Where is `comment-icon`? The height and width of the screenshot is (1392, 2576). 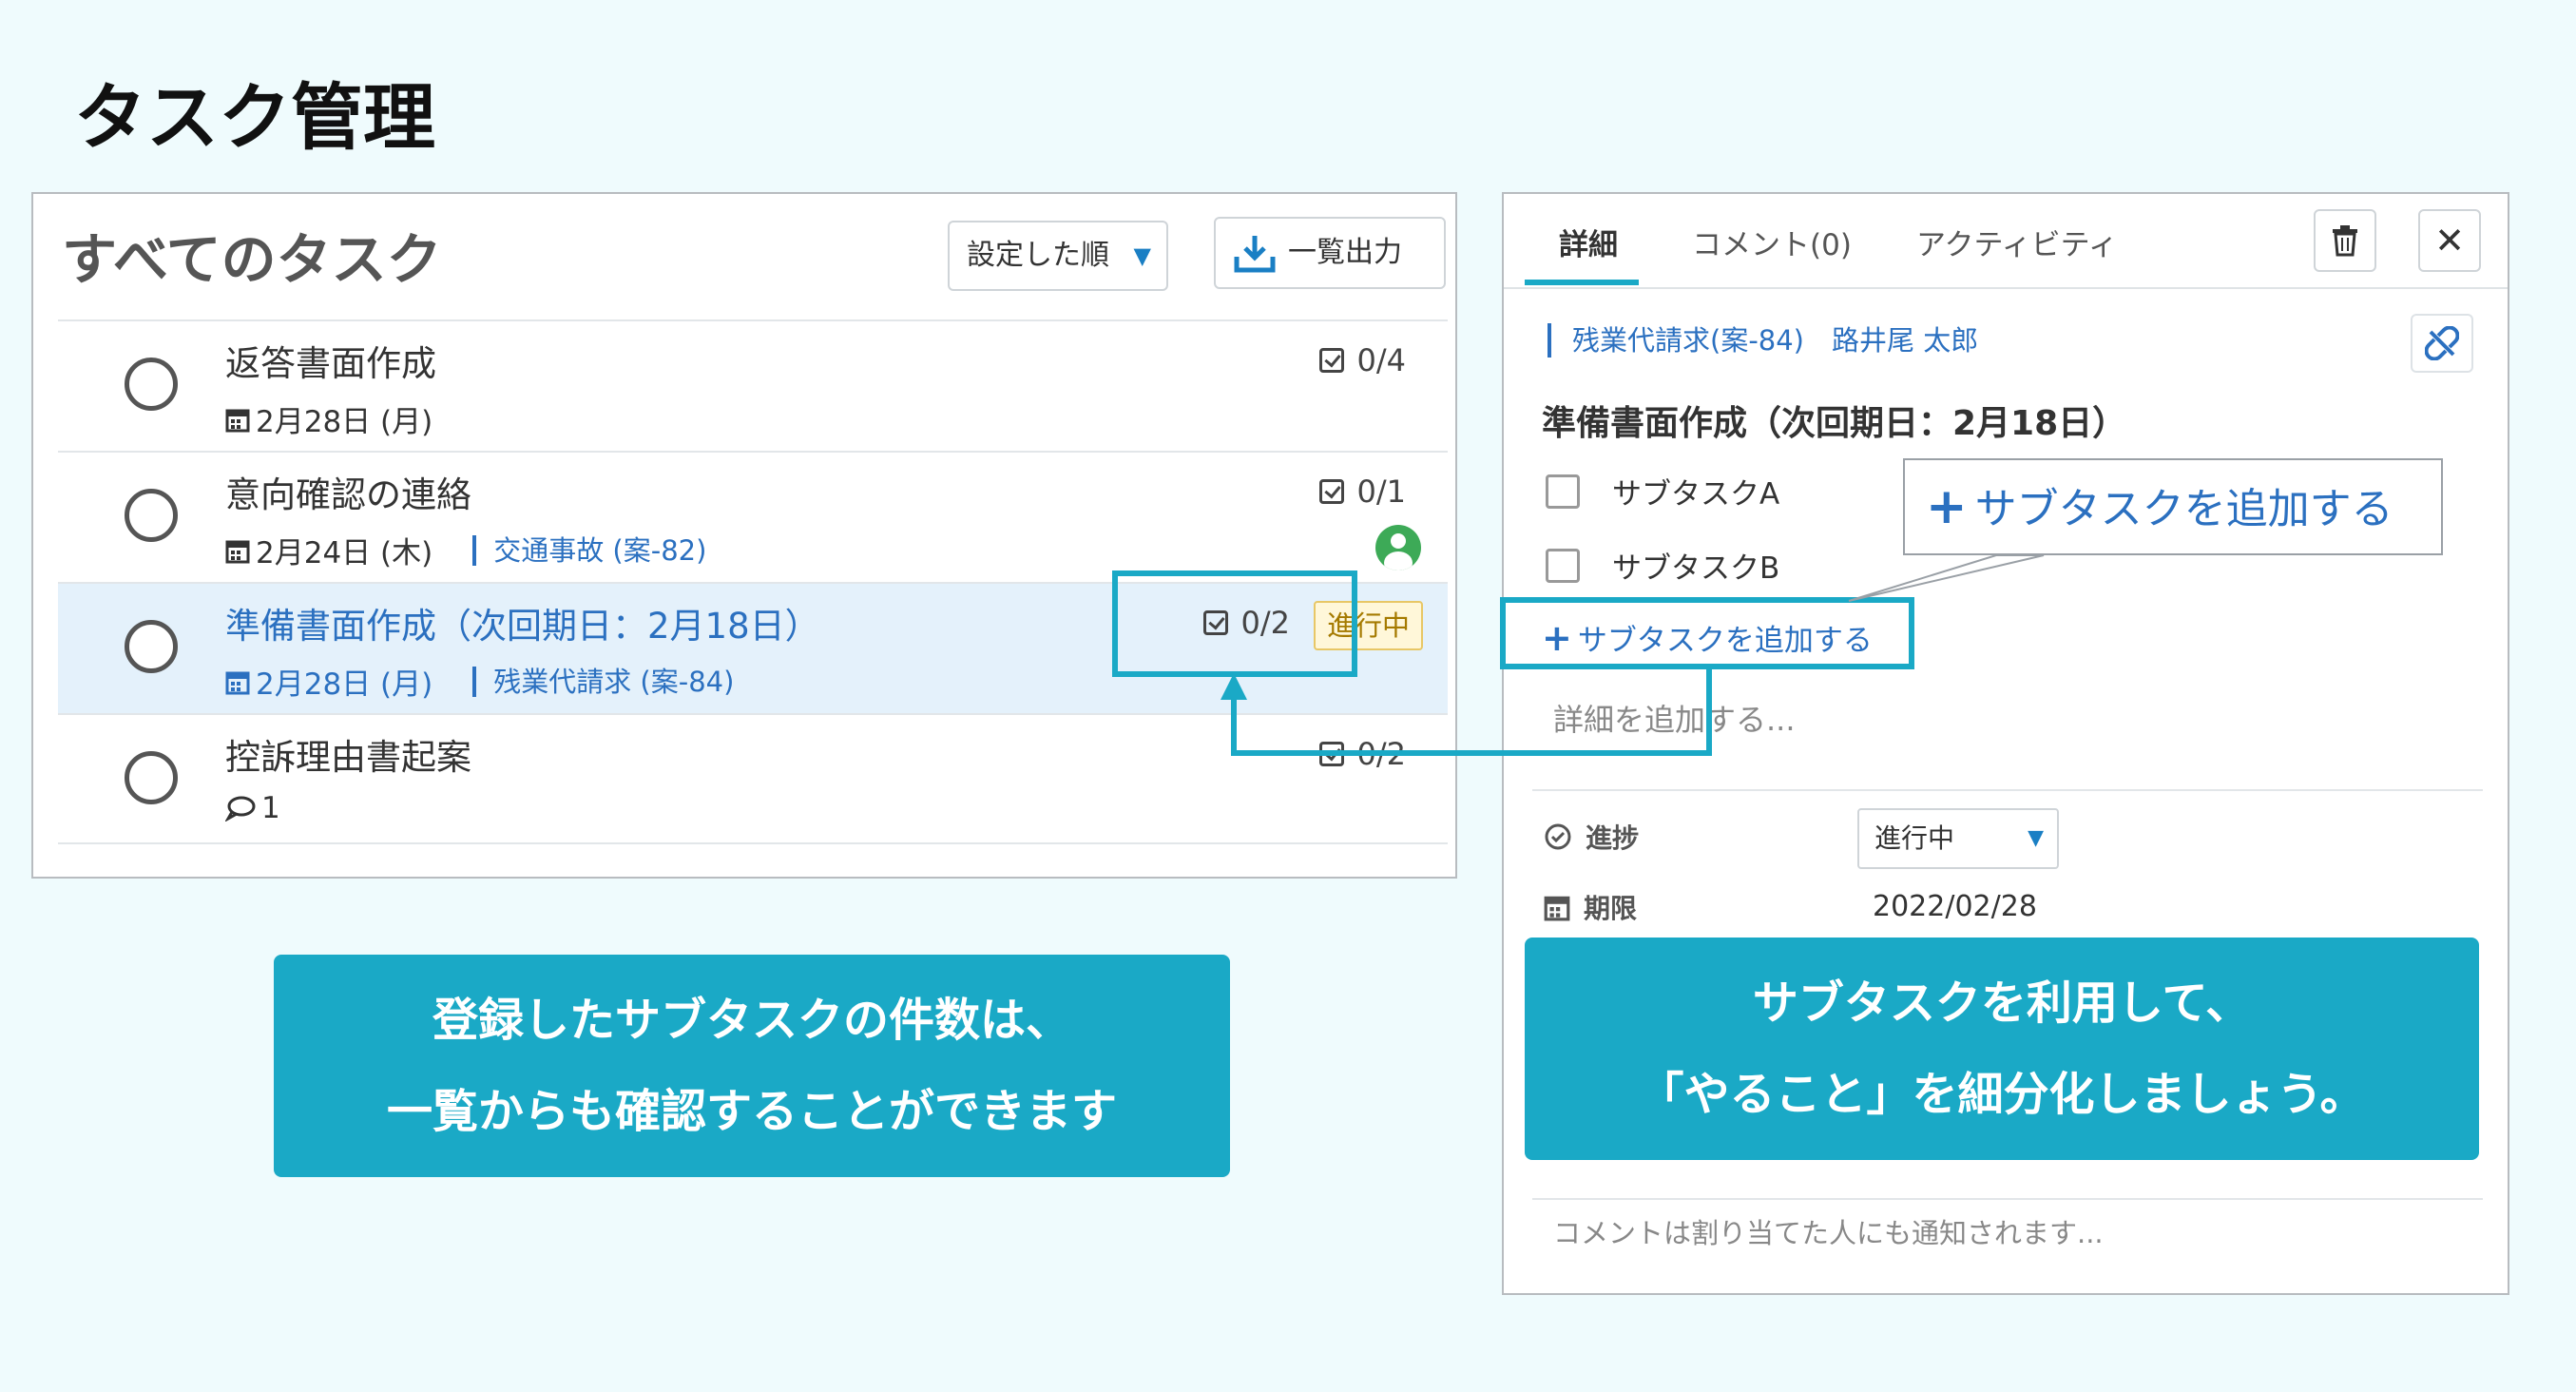
comment-icon is located at coordinates (240, 809).